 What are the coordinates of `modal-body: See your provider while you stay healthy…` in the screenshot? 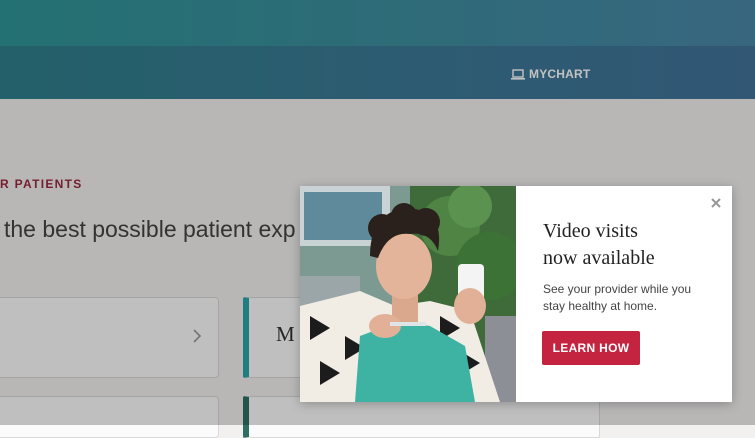 It's located at (628, 298).